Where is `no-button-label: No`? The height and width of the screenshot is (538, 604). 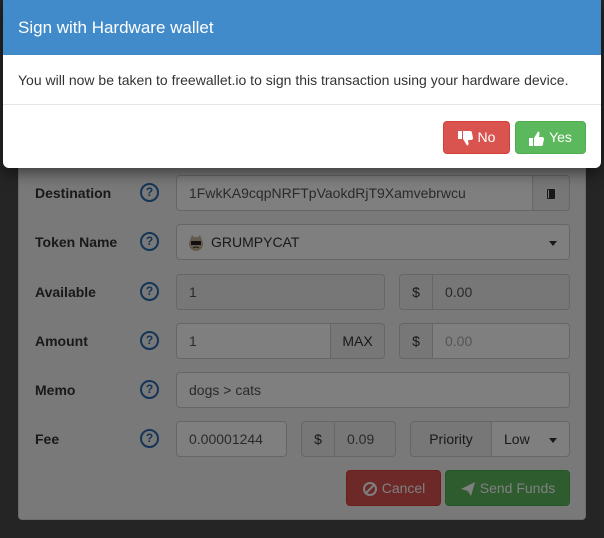 no-button-label: No is located at coordinates (486, 137).